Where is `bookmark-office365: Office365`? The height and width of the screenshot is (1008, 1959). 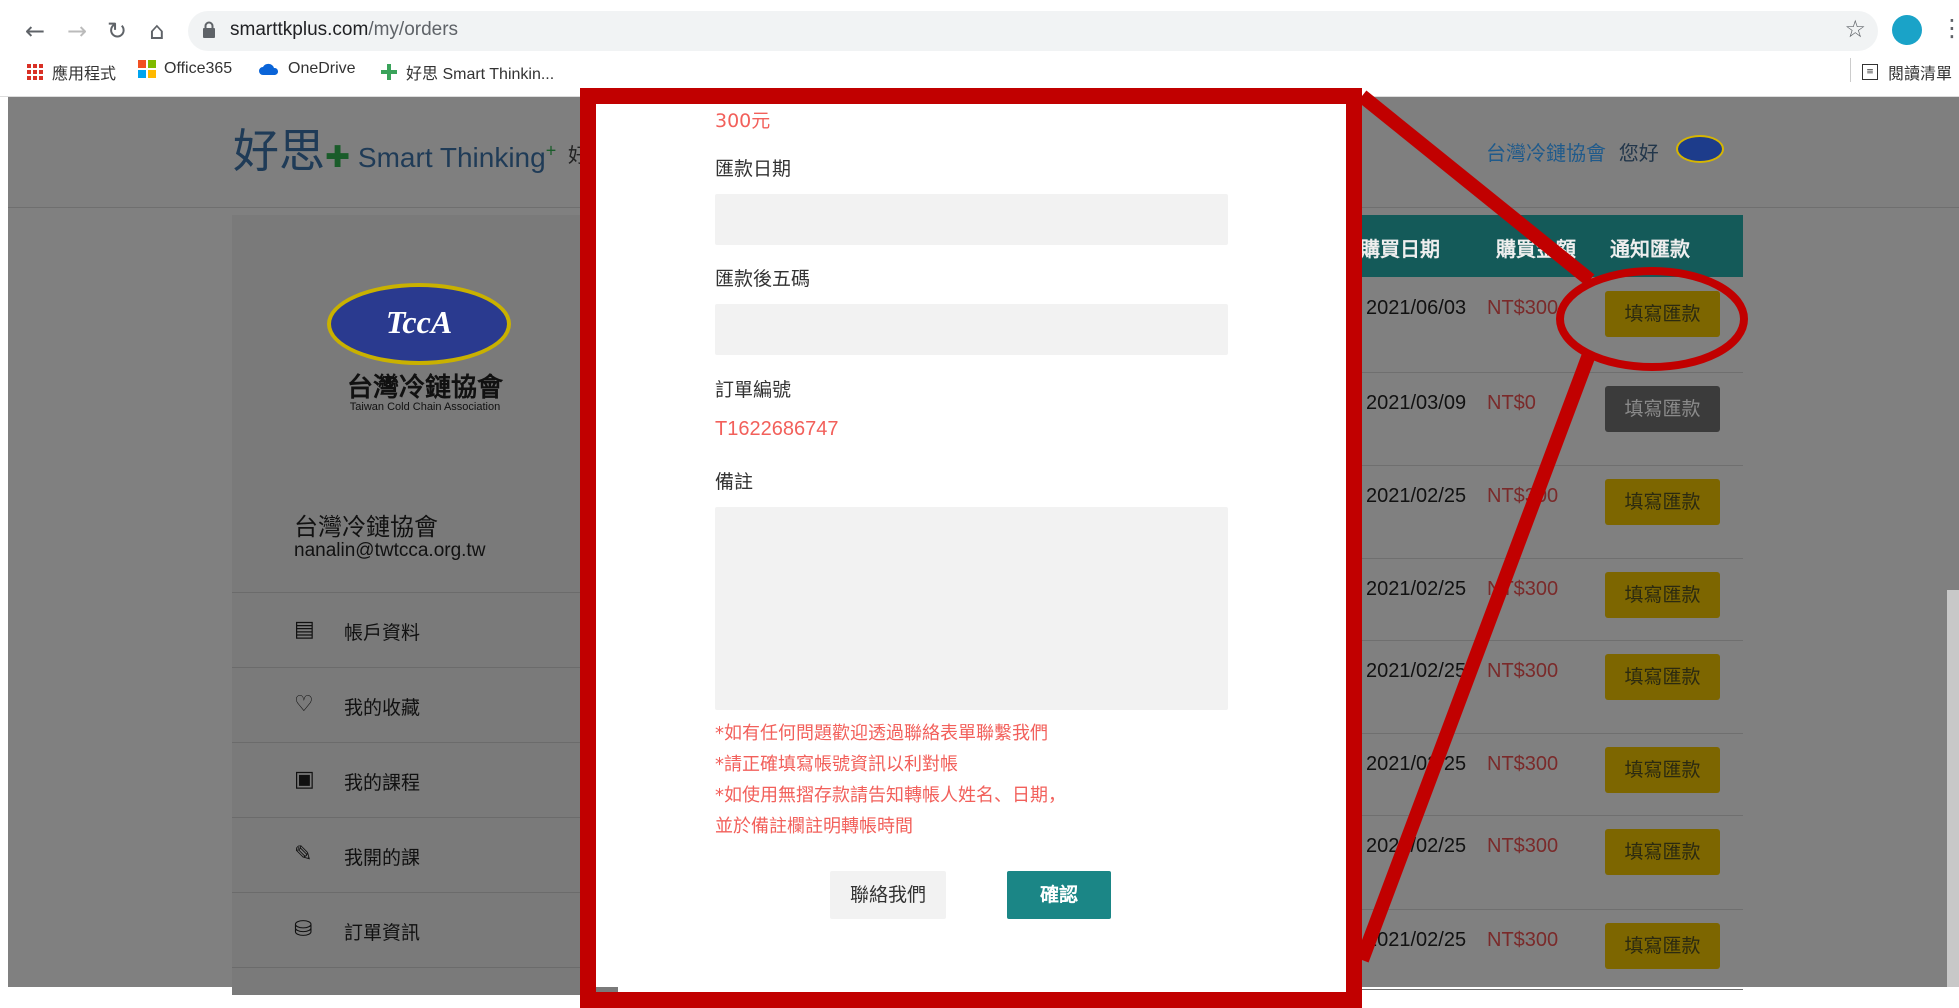 bookmark-office365: Office365 is located at coordinates (185, 69).